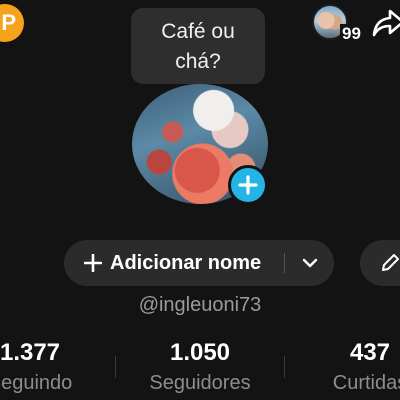 The image size is (400, 400). What do you see at coordinates (380, 263) in the screenshot?
I see `edit-profile-button` at bounding box center [380, 263].